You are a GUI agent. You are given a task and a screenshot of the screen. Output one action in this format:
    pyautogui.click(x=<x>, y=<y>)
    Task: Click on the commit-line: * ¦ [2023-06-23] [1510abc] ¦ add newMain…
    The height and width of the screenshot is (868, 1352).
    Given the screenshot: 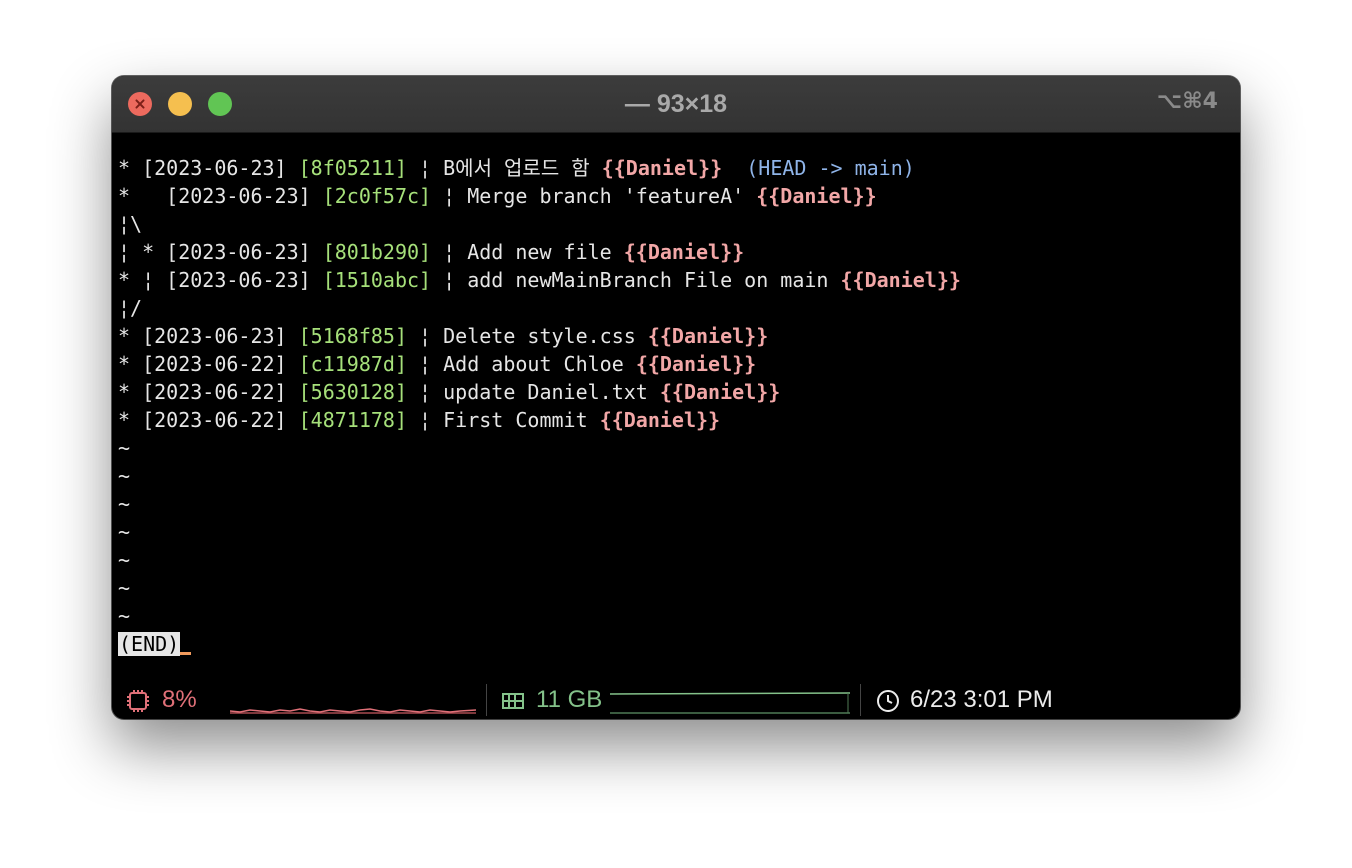 What is the action you would take?
    pyautogui.click(x=539, y=280)
    